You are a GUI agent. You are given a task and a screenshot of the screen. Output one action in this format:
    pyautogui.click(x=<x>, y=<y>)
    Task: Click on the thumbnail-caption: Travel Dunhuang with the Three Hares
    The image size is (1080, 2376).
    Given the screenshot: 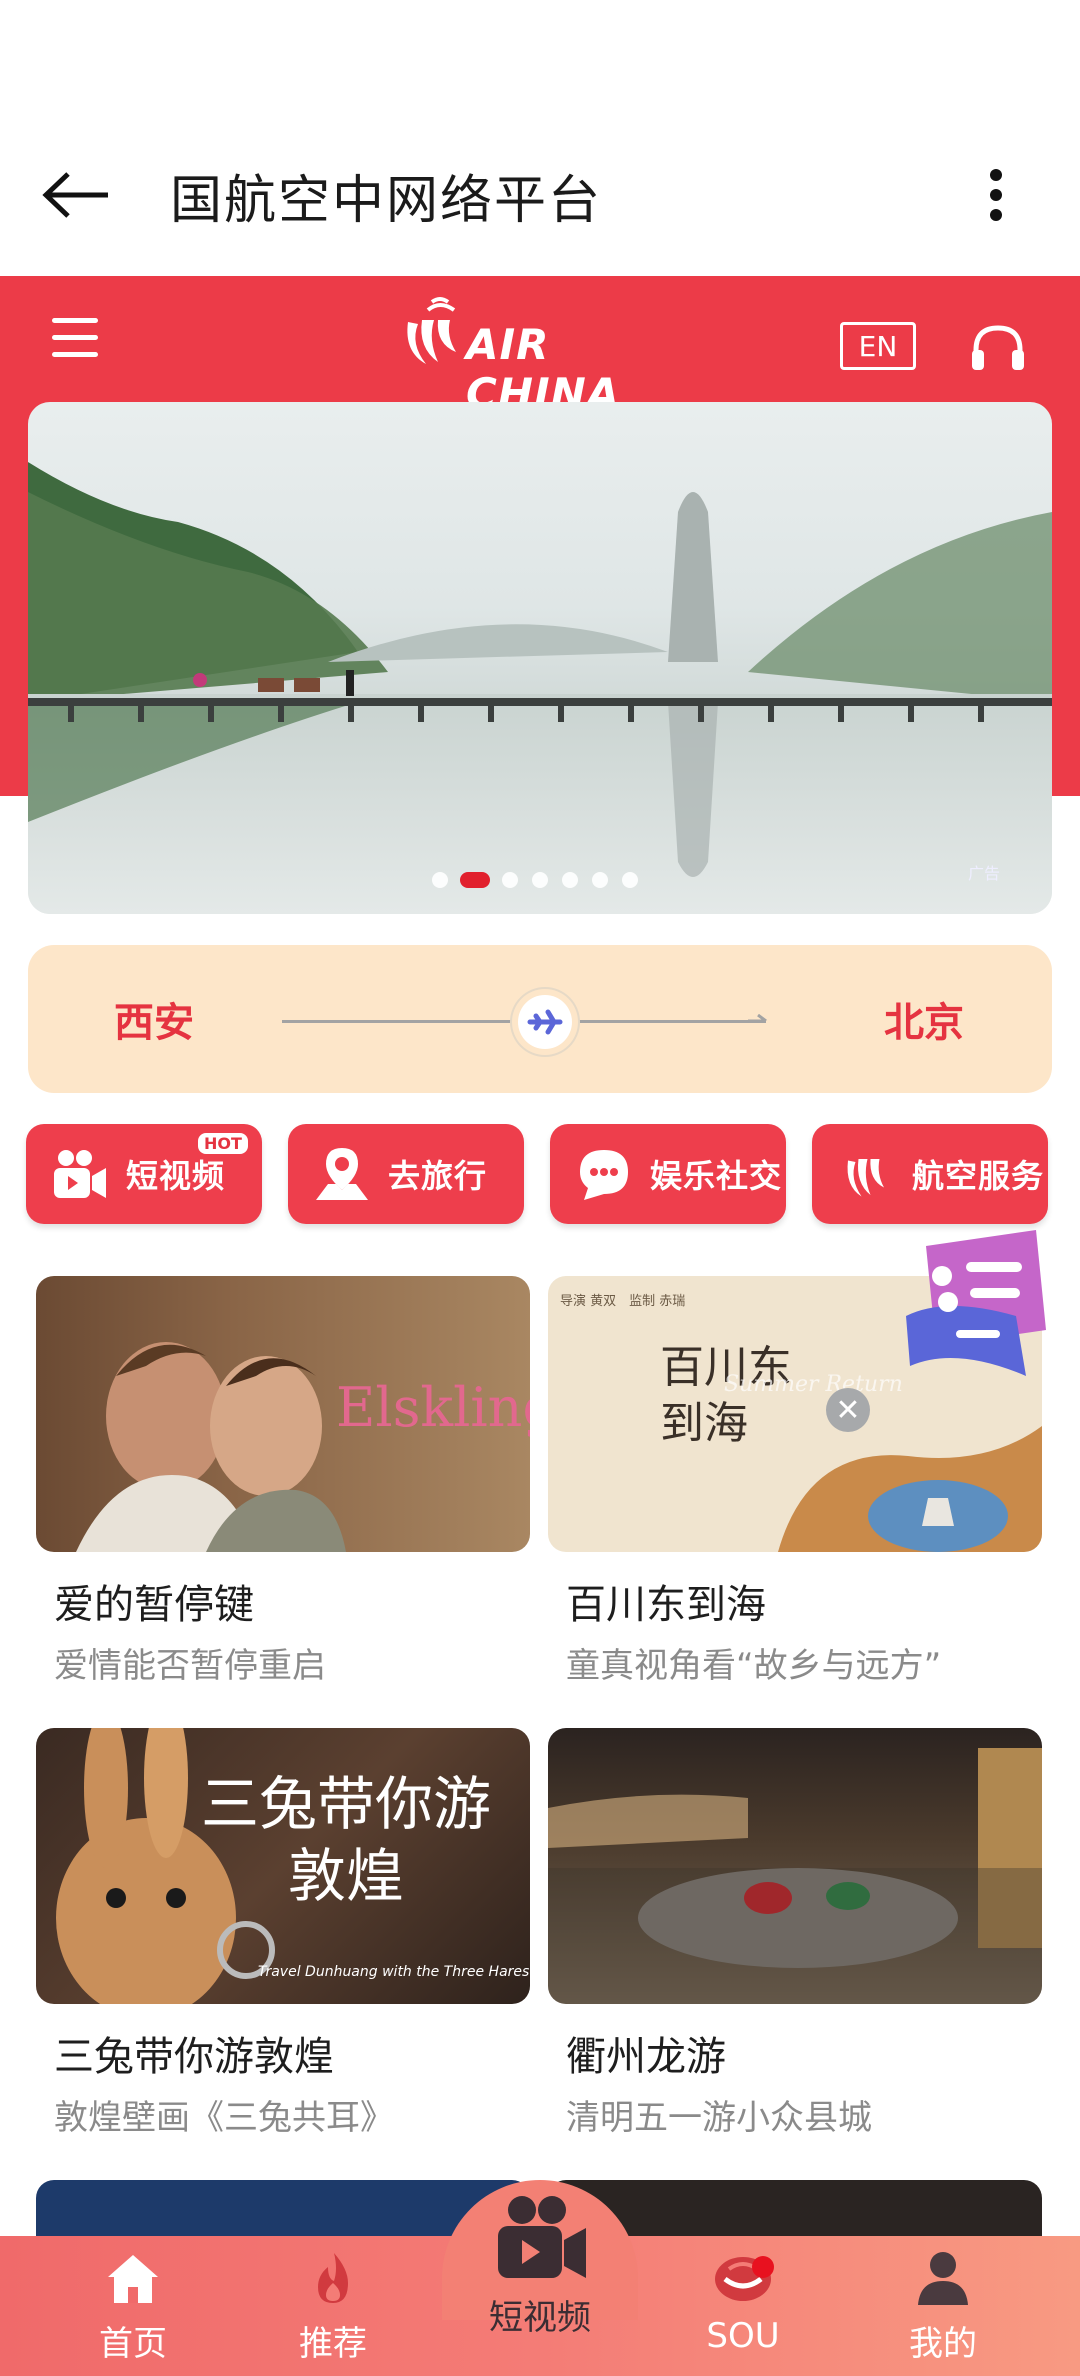 What is the action you would take?
    pyautogui.click(x=394, y=1972)
    